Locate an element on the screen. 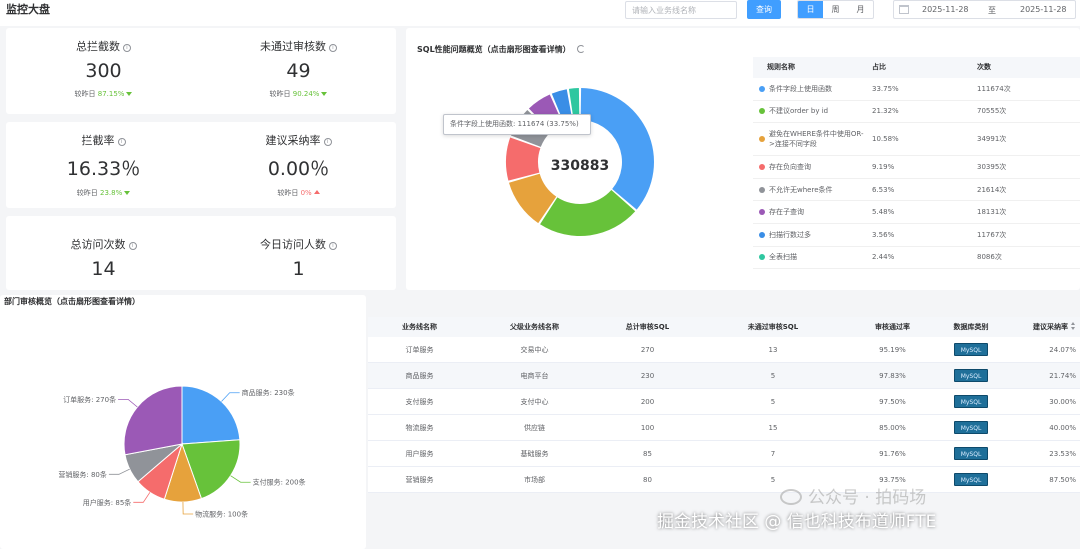  rule-row: 条件字段上使用函数 33.75% 111674次 is located at coordinates (916, 89).